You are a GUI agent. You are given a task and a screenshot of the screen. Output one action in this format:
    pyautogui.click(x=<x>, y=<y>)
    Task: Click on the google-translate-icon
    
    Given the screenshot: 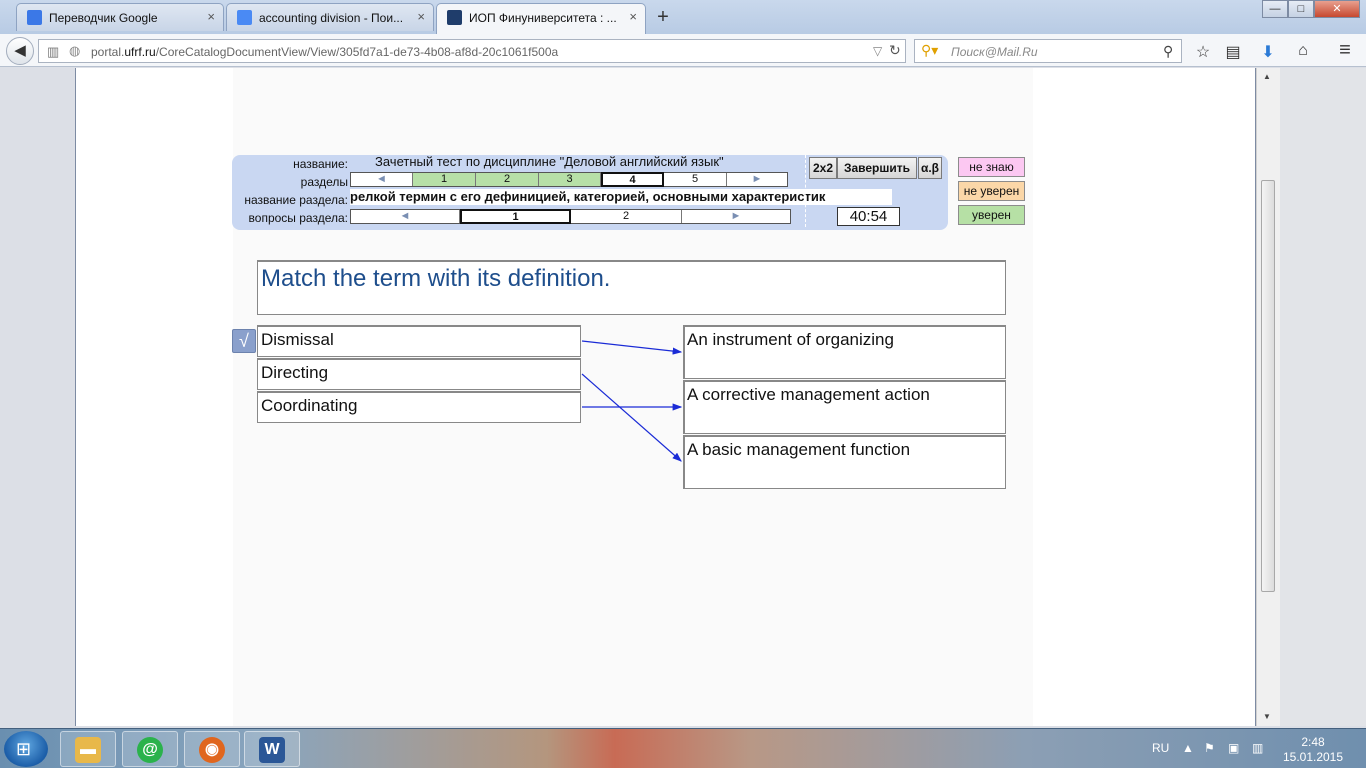 What is the action you would take?
    pyautogui.click(x=34, y=17)
    